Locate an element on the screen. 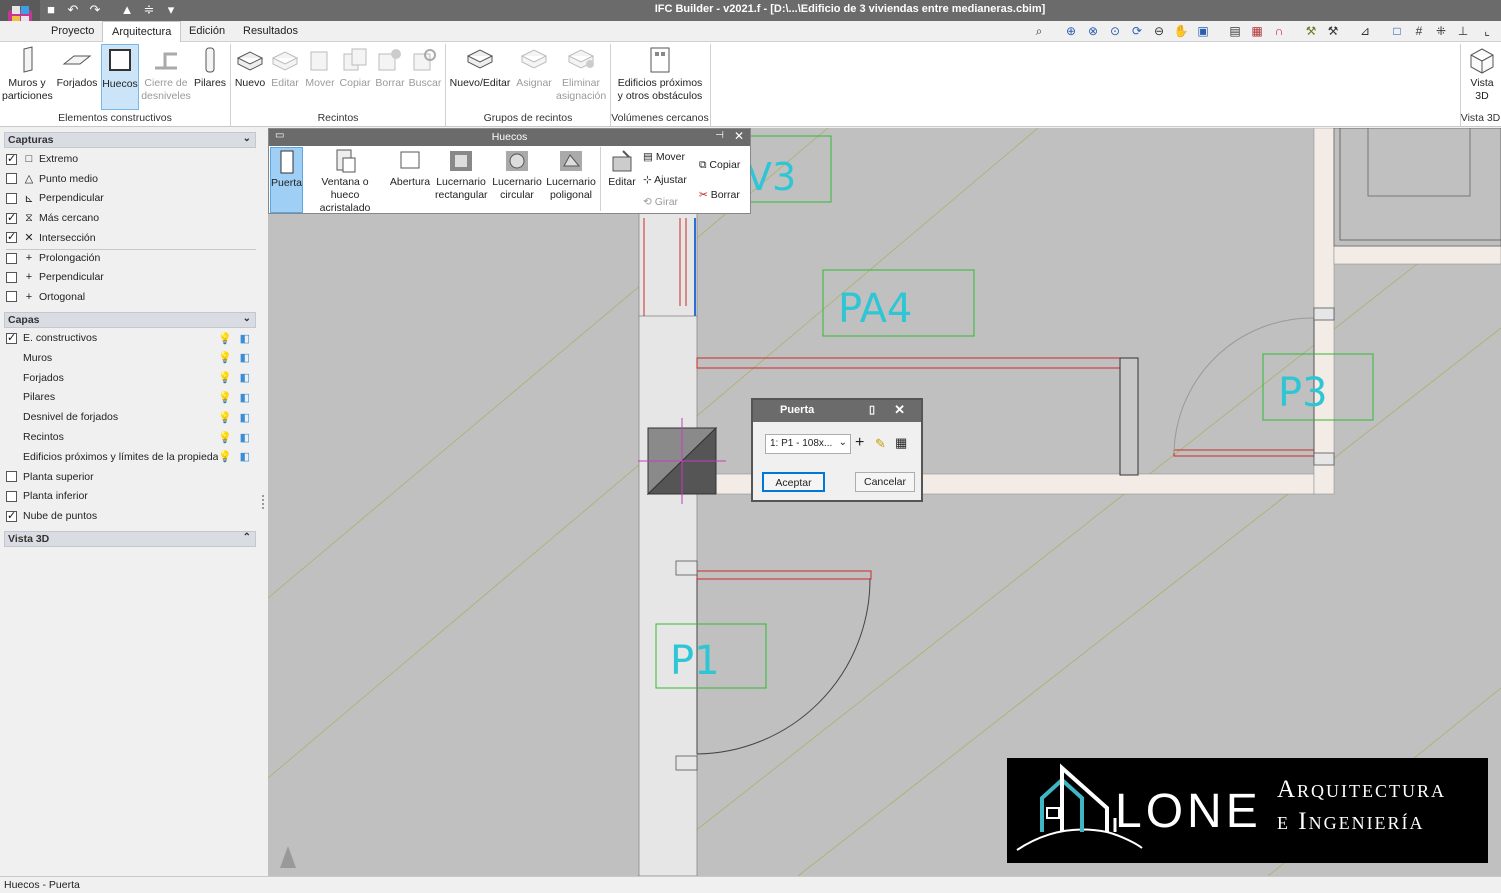  abertura-tool-button: Abertura is located at coordinates (410, 168).